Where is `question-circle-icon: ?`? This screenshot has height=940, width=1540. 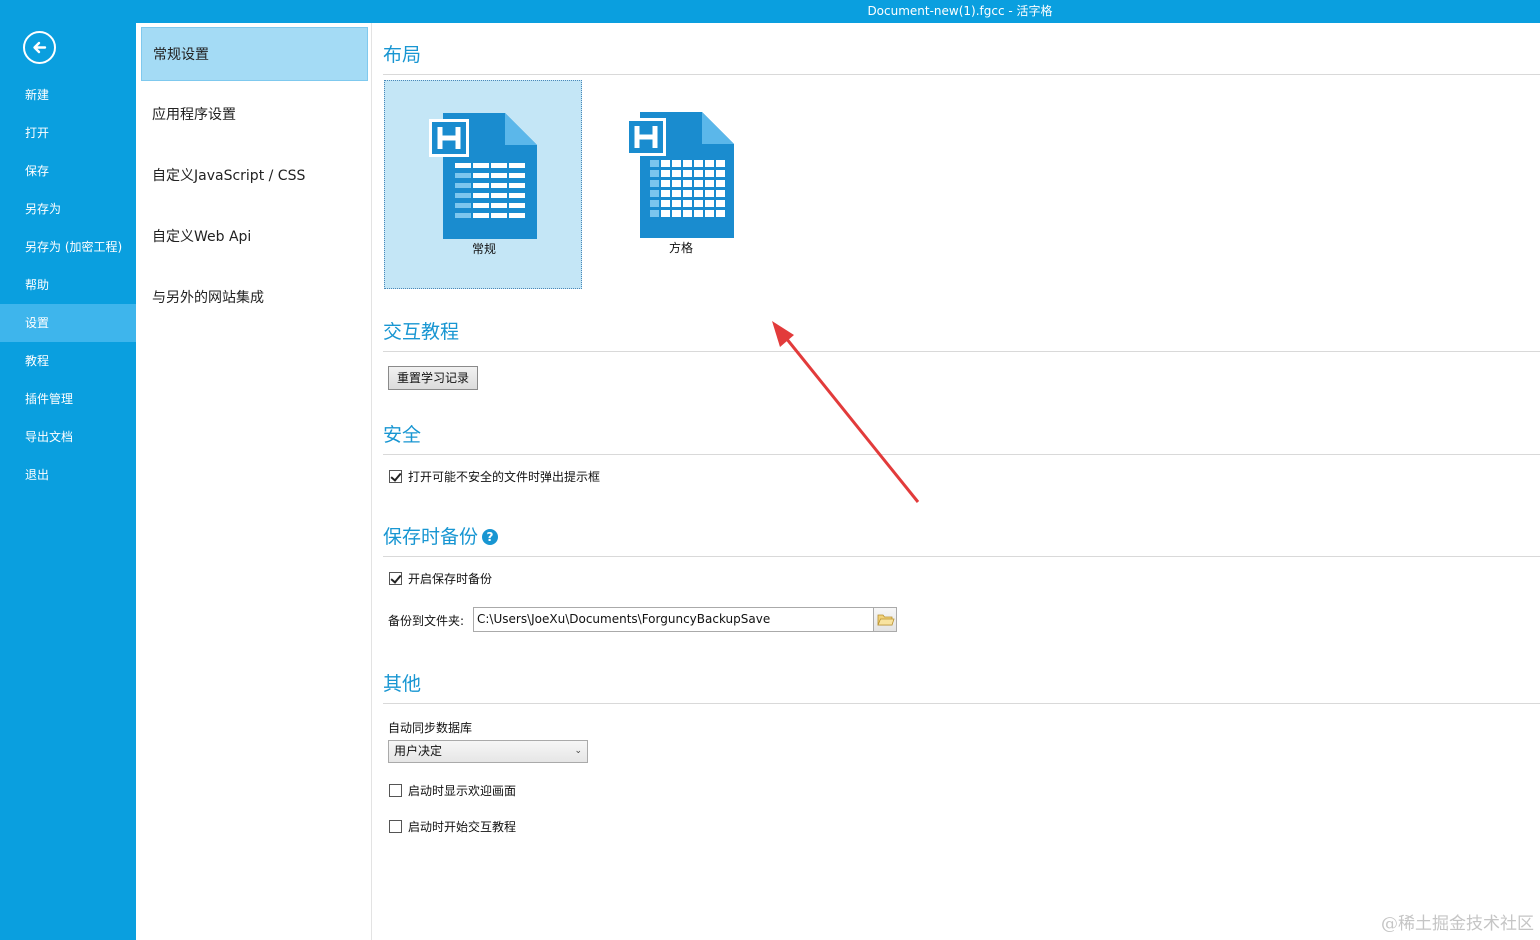 question-circle-icon: ? is located at coordinates (490, 537).